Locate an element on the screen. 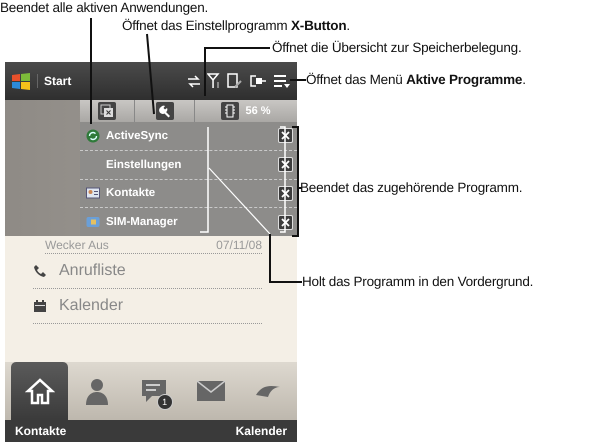  home-list-item: Kalender is located at coordinates (91, 306).